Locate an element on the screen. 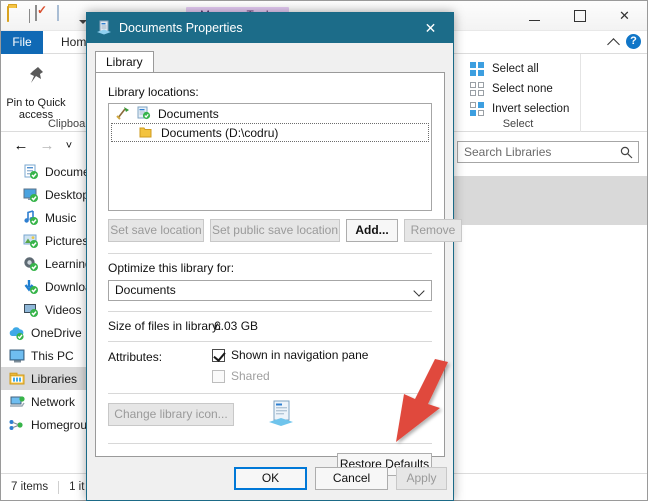  search-input: Search Libraries is located at coordinates (548, 152).